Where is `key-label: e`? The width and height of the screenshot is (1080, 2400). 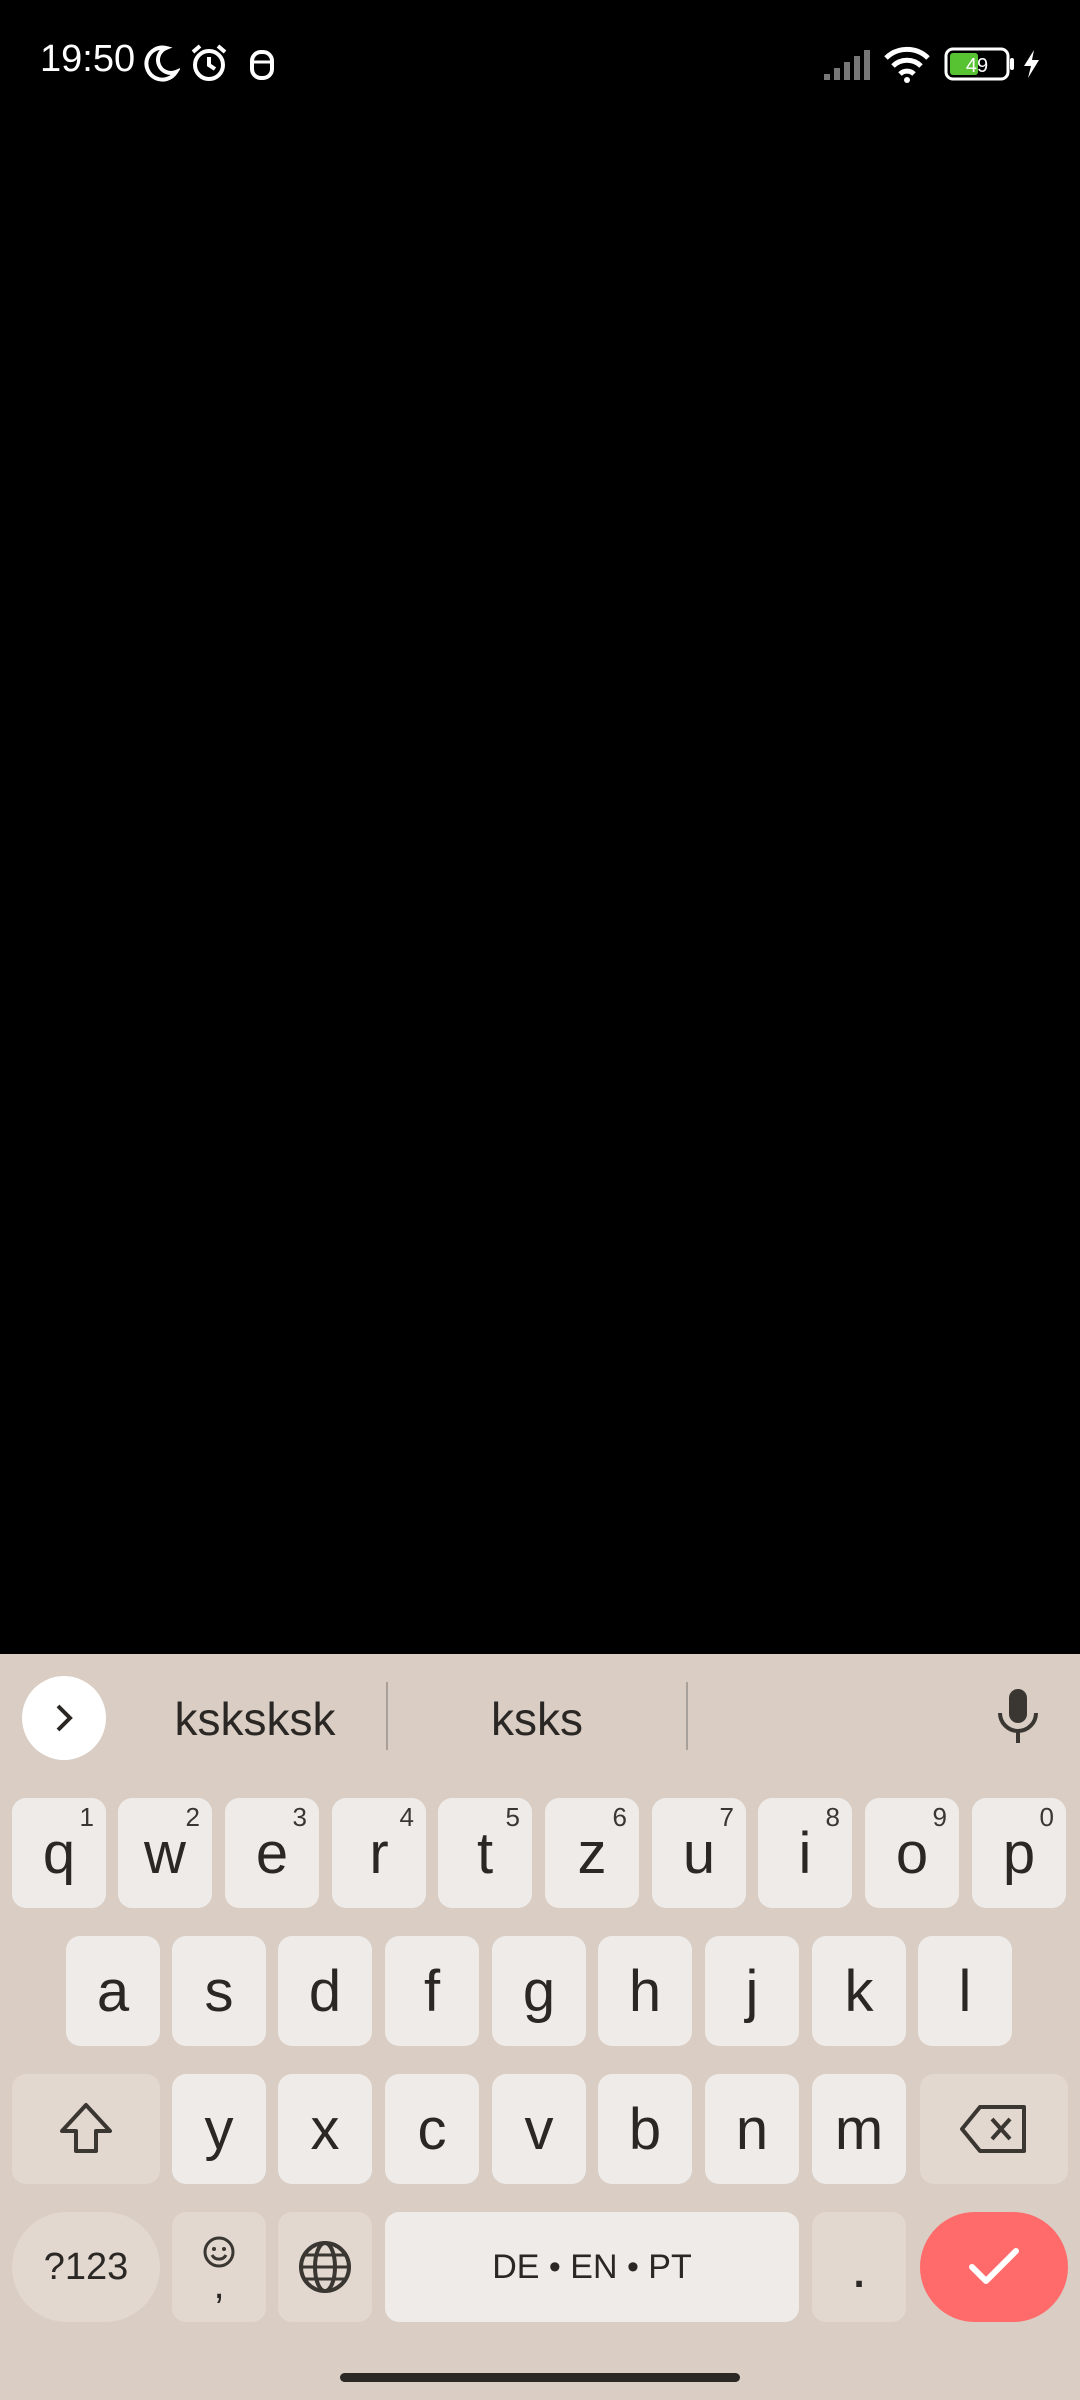 key-label: e is located at coordinates (272, 1853).